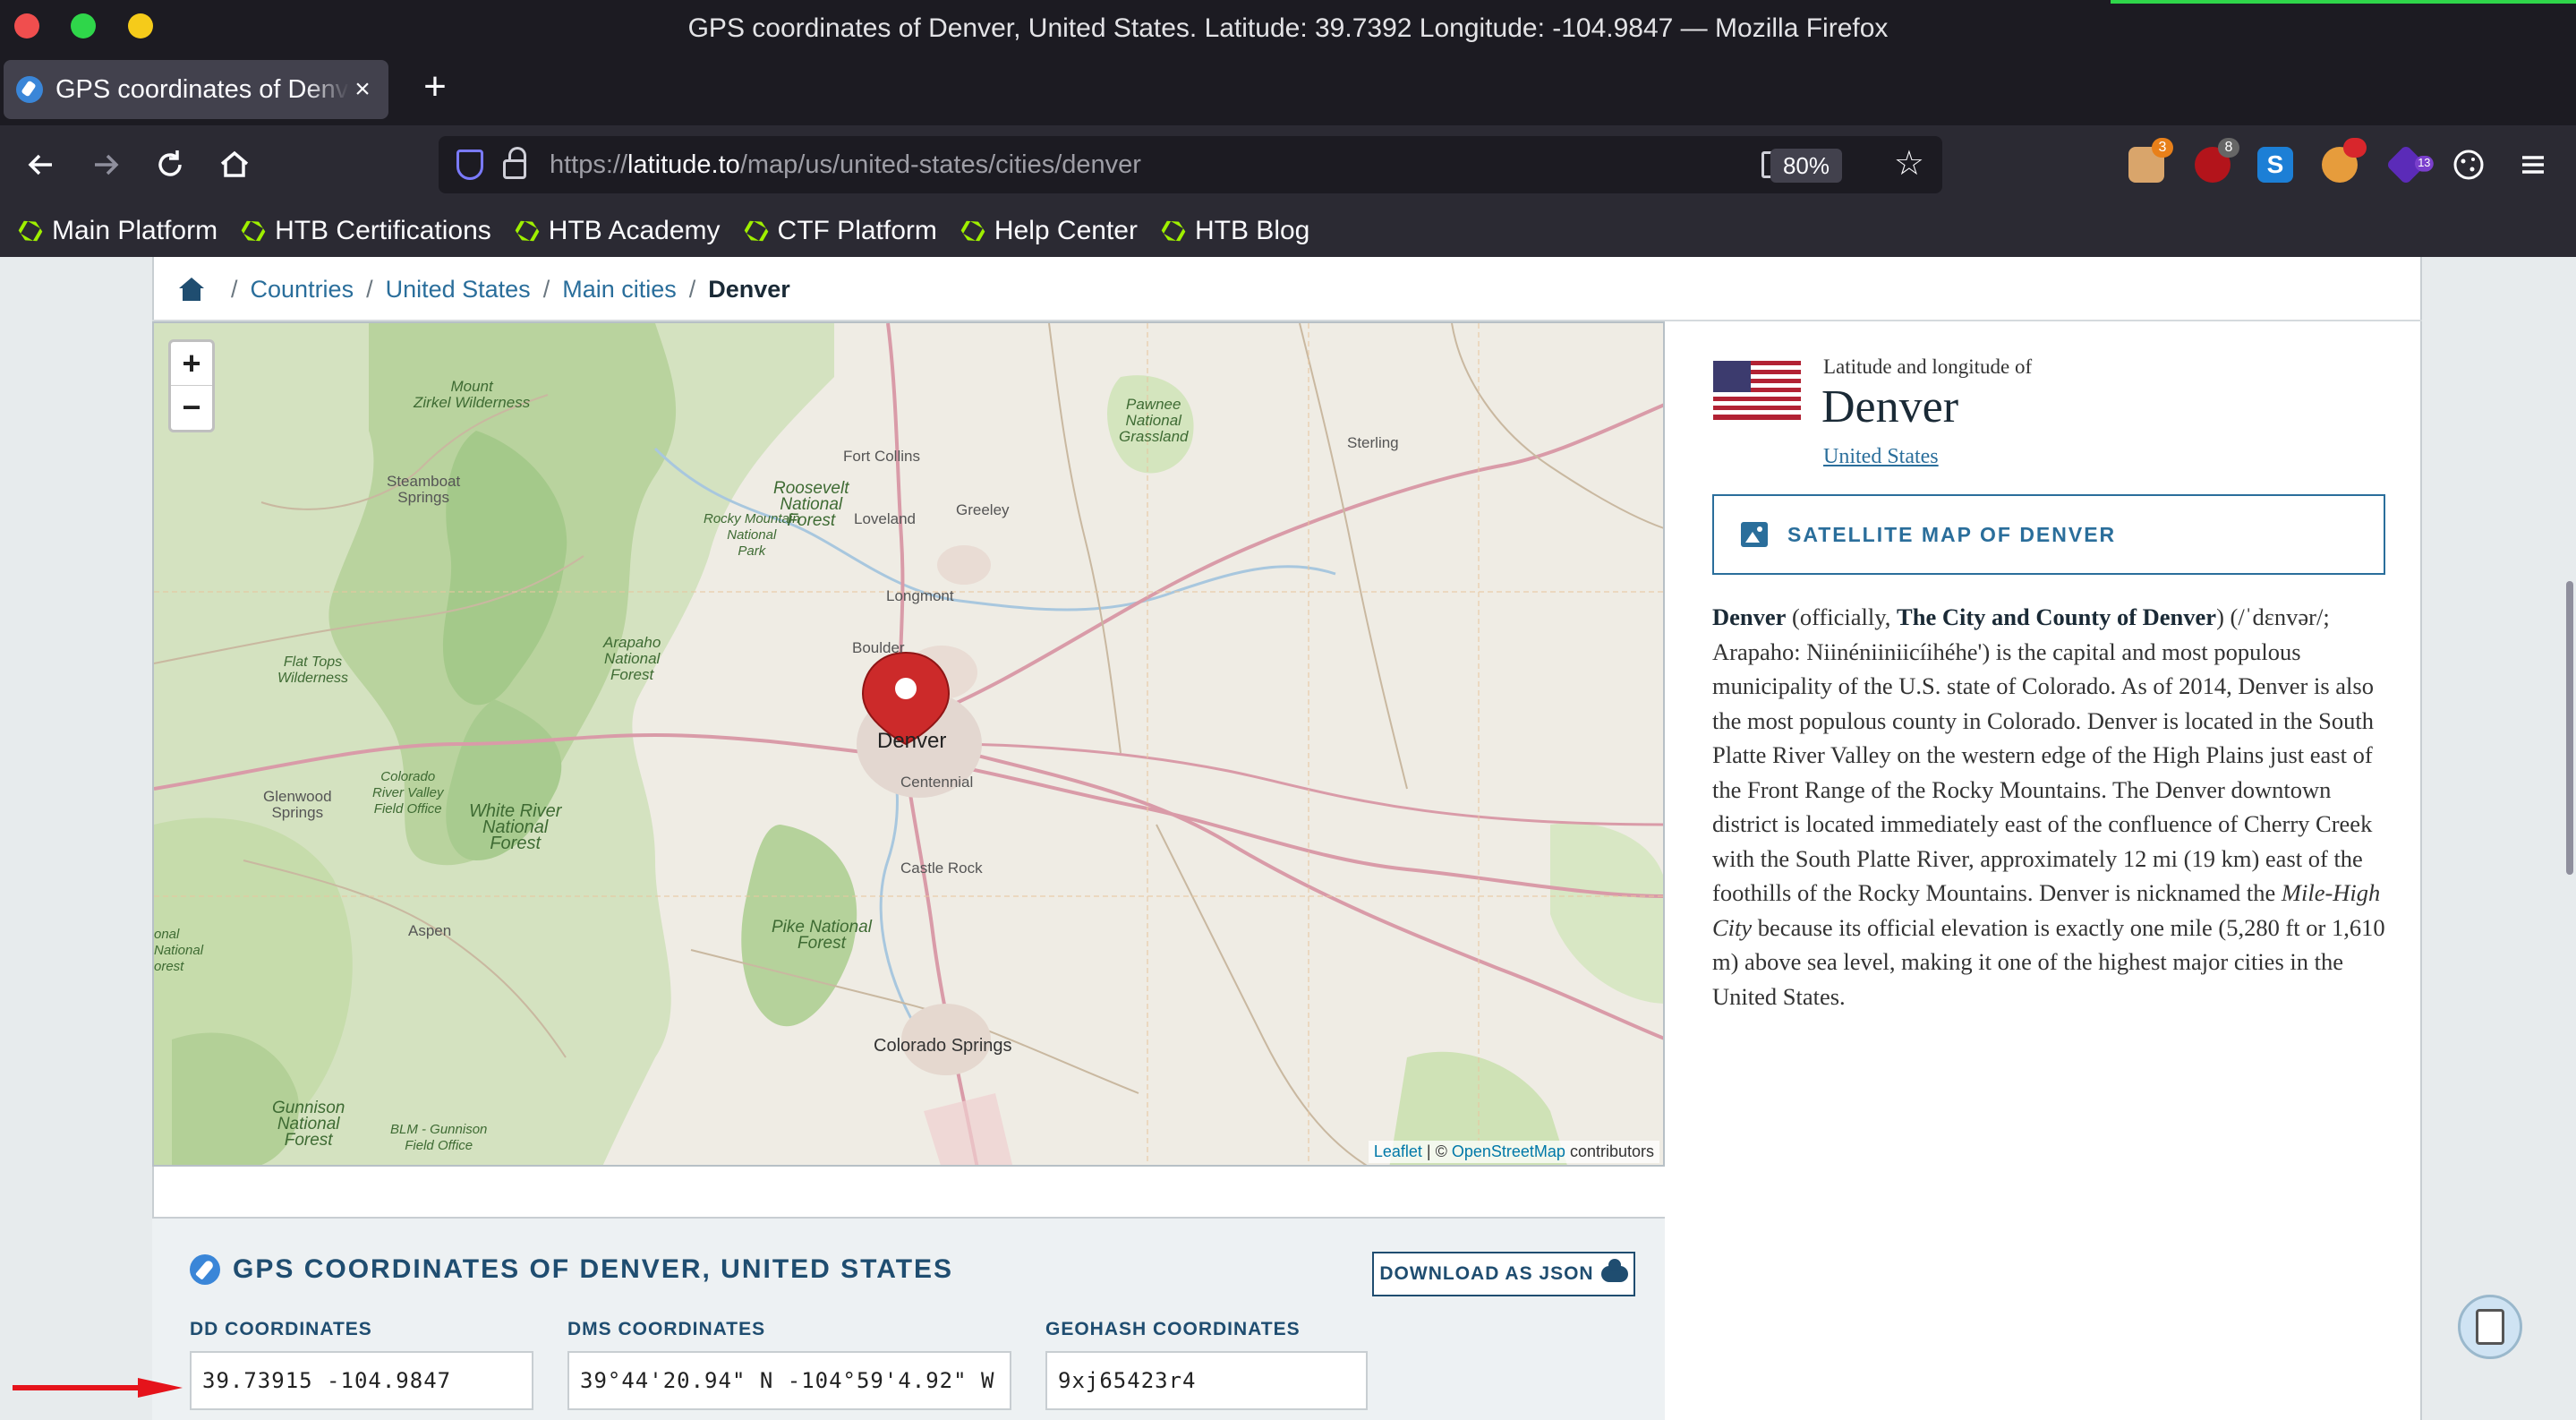  What do you see at coordinates (312, 670) in the screenshot?
I see `map-label-flat-tops: Flat Tops Wilderness` at bounding box center [312, 670].